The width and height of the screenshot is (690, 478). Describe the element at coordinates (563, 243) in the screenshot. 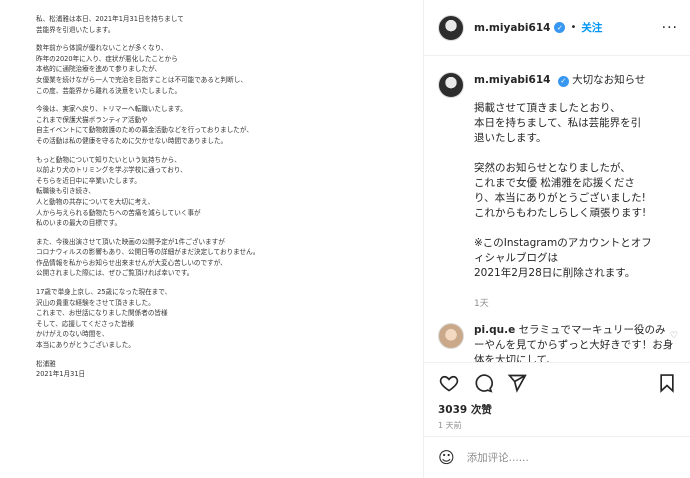

I see `caption-line: ※このInstagramのアカウントとオフ` at that location.